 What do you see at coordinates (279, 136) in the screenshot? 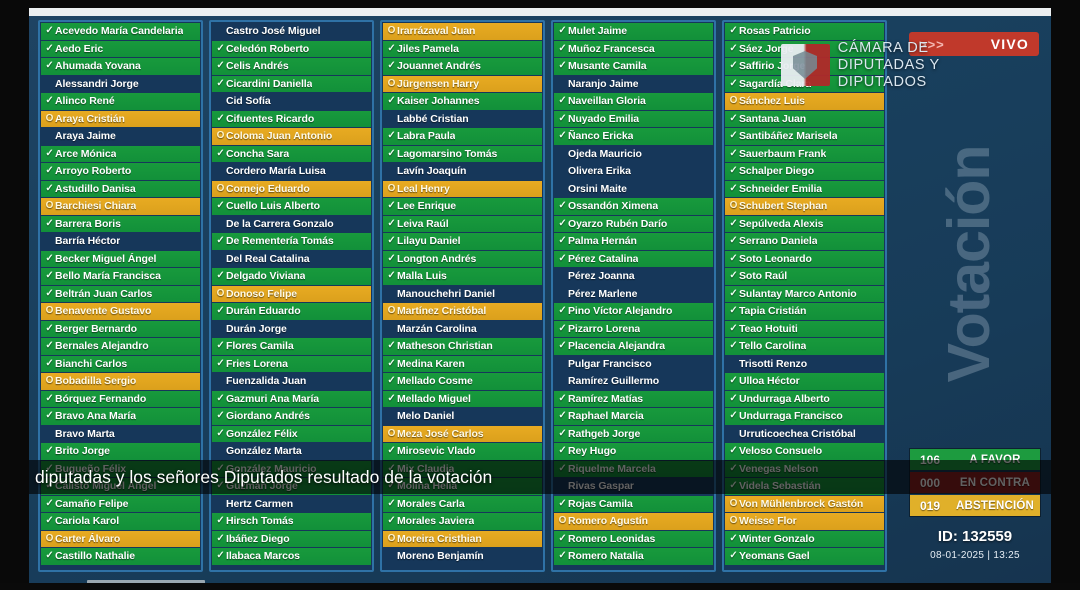
I see `deputy-name: Coloma Juan Antonio` at bounding box center [279, 136].